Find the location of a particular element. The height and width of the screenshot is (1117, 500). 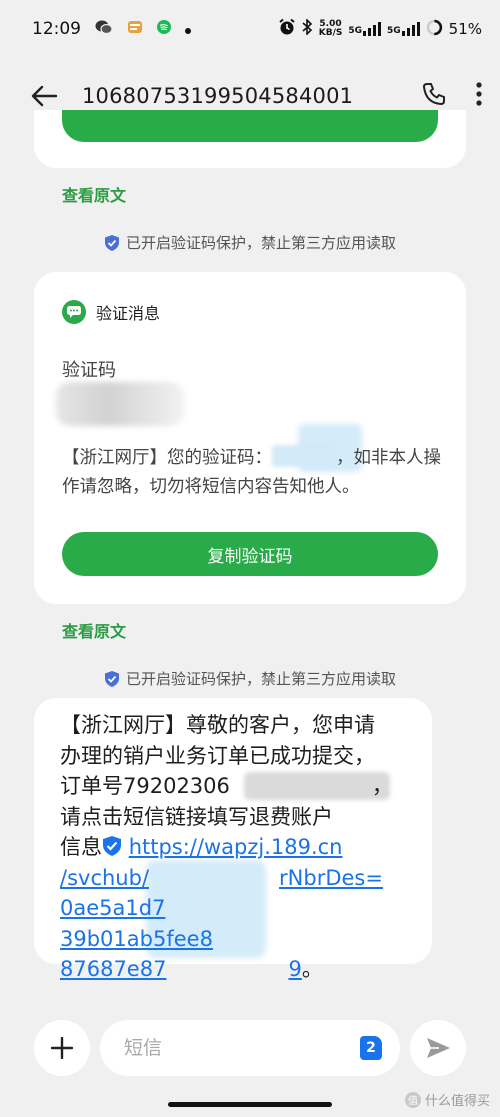

attach-button is located at coordinates (62, 1048).